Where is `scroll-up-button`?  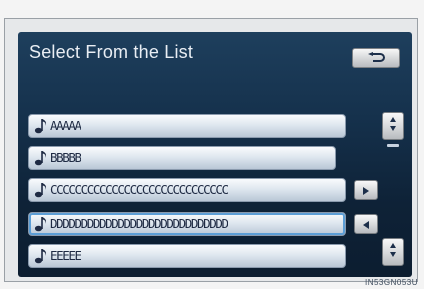
scroll-up-button is located at coordinates (393, 126).